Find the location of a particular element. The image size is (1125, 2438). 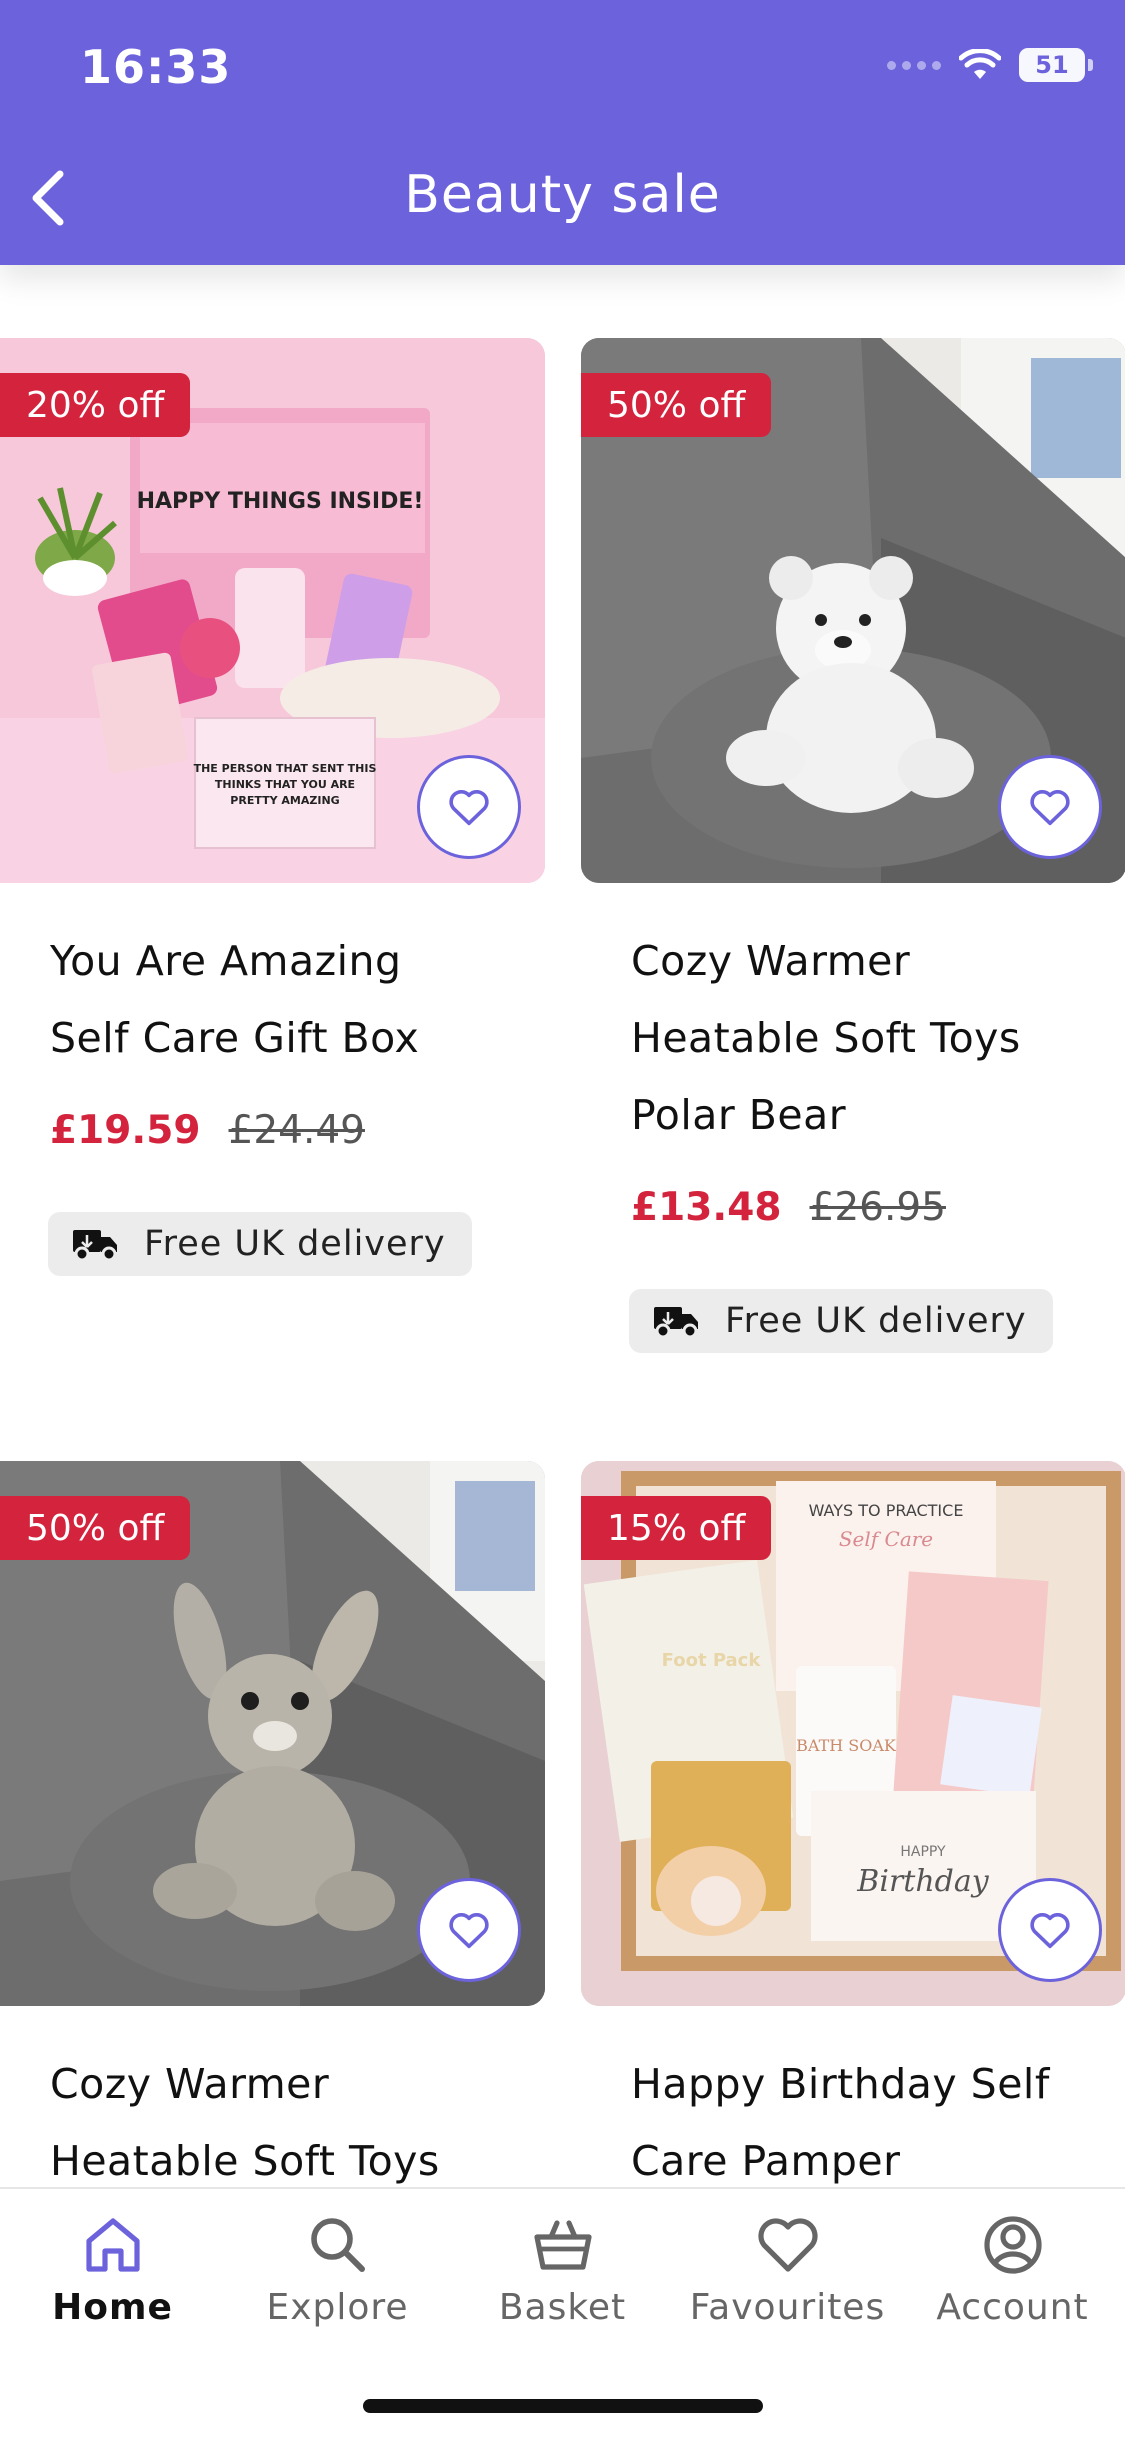

card-text-line1: THE PERSON THAT SENT THIS is located at coordinates (285, 768).